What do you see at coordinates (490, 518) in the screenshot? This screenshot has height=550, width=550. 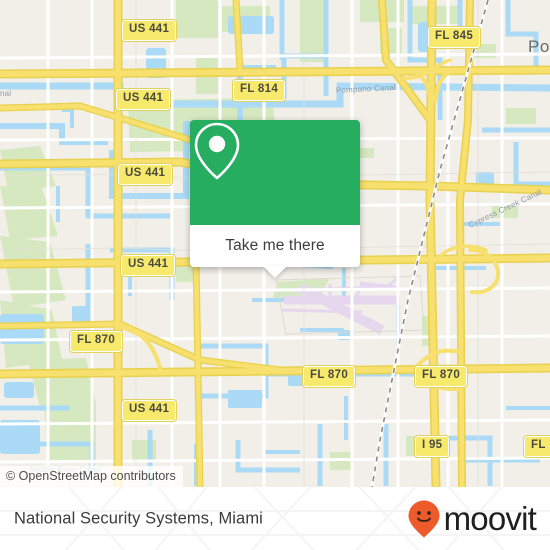 I see `moovit-wordmark: moovit` at bounding box center [490, 518].